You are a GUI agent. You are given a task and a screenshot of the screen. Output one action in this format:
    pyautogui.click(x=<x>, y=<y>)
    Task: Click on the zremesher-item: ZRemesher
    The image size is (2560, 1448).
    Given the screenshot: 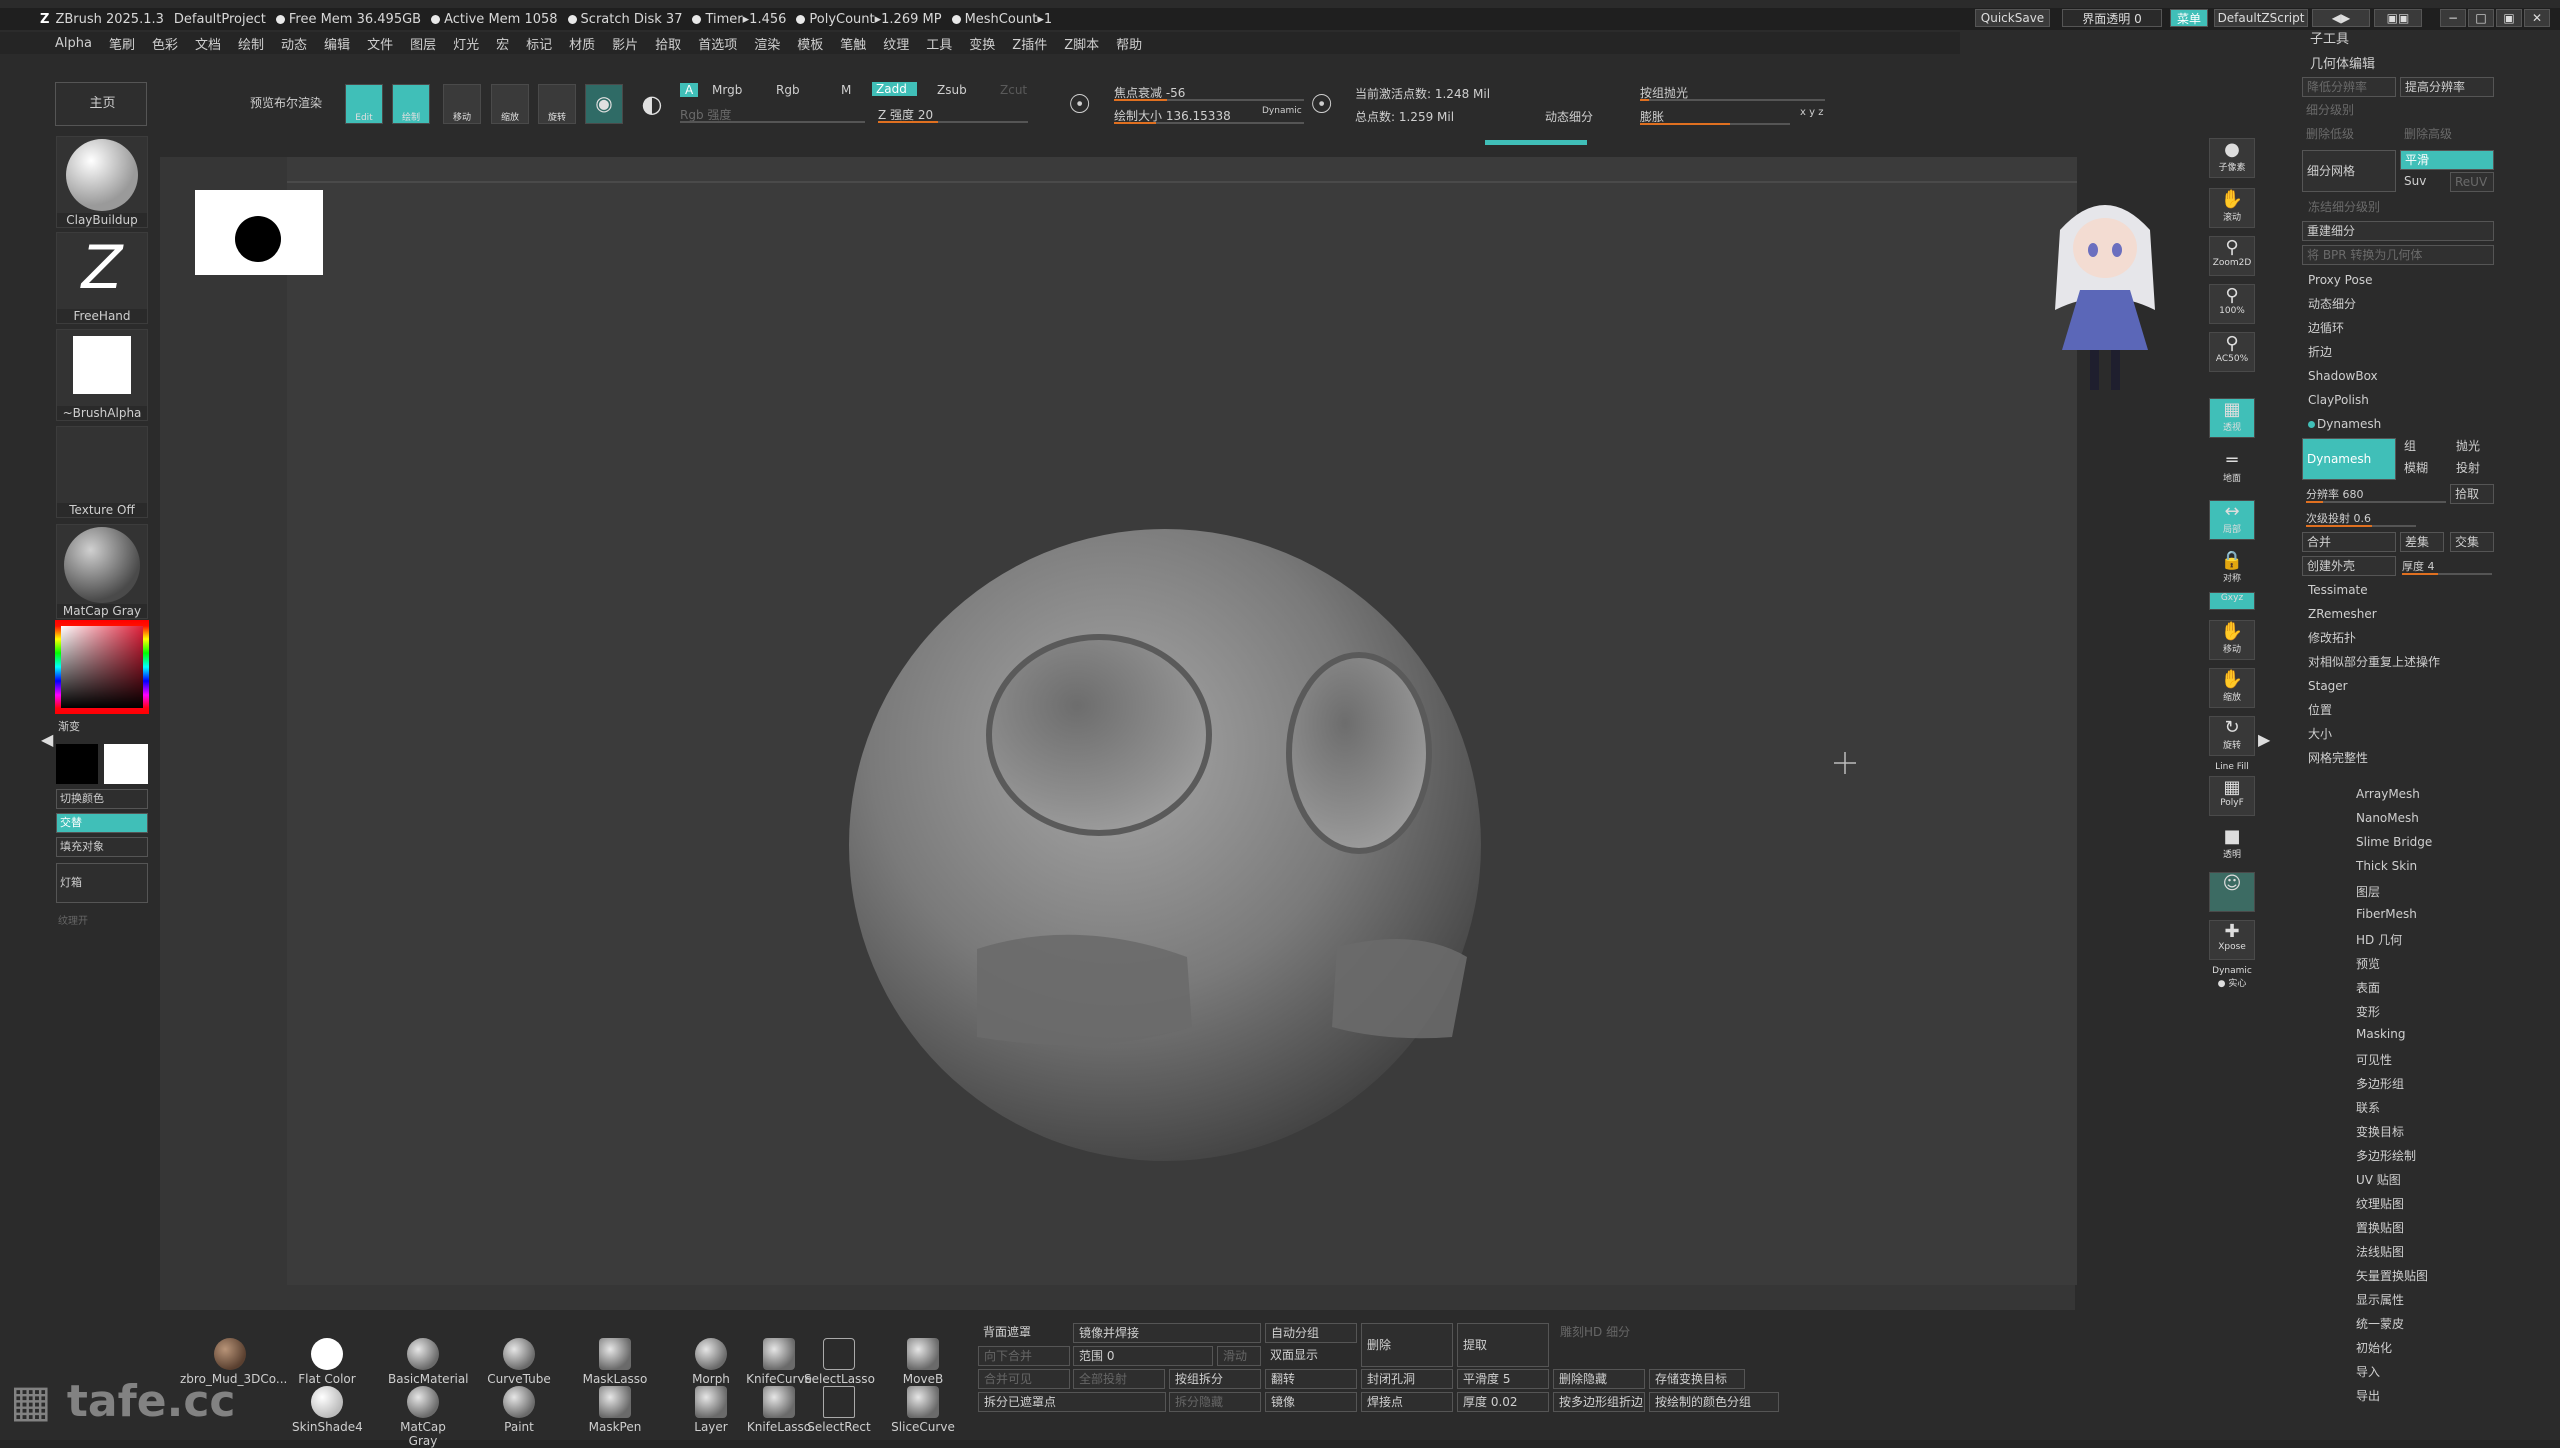 What is the action you would take?
    pyautogui.click(x=2400, y=614)
    